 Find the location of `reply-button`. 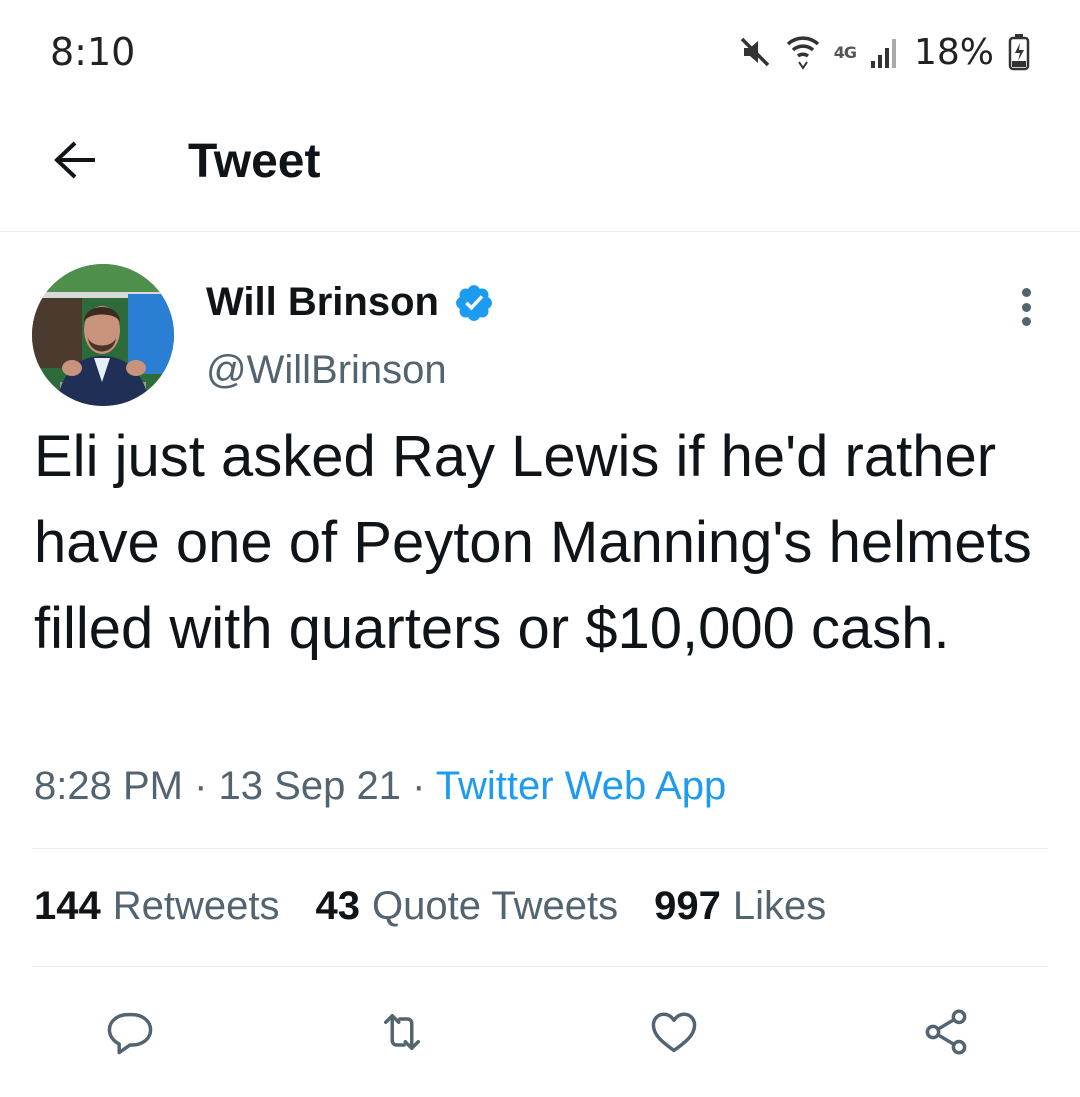

reply-button is located at coordinates (130, 1032).